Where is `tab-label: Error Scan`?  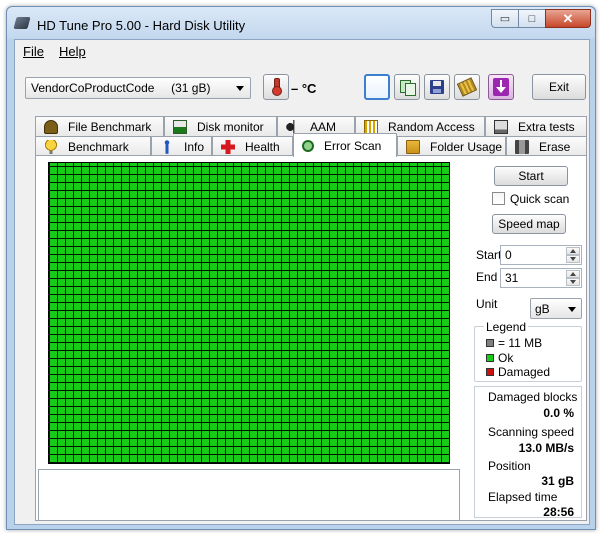 tab-label: Error Scan is located at coordinates (353, 145).